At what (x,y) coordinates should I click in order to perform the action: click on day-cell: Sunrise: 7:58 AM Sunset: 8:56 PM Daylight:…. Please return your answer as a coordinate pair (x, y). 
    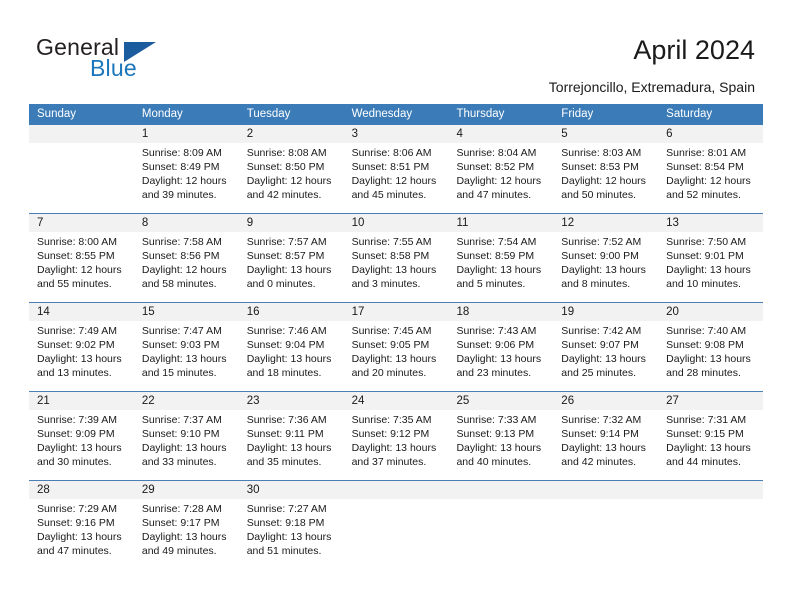
    Looking at the image, I should click on (186, 267).